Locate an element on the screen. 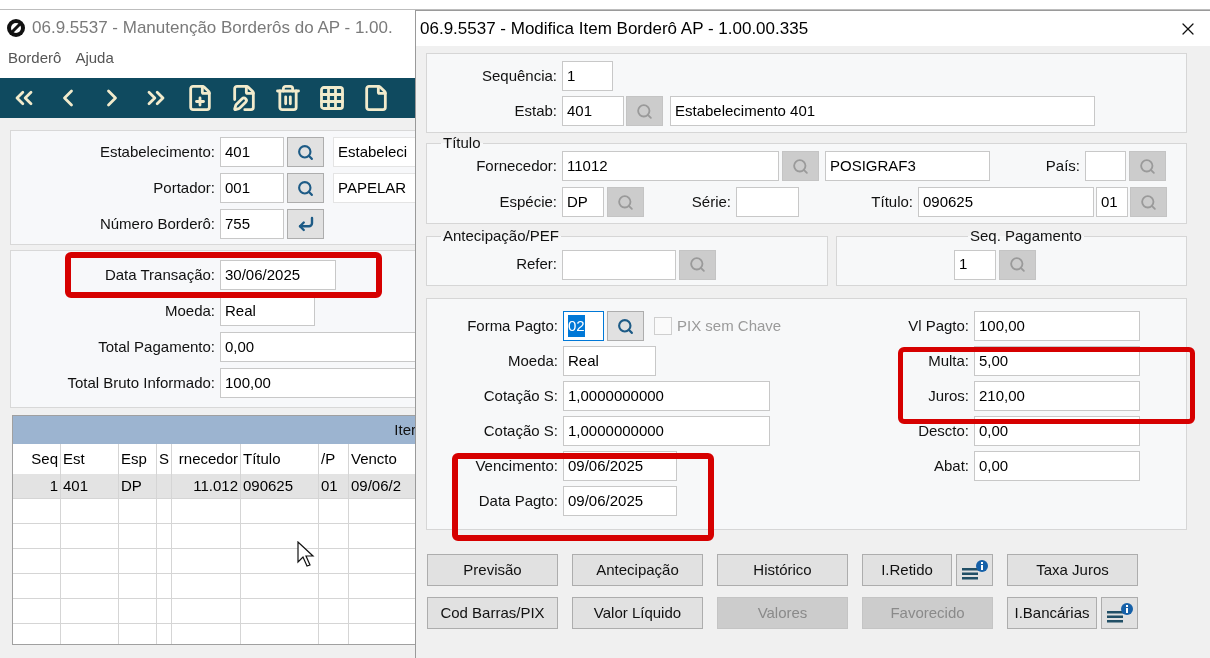 This screenshot has height=658, width=1210. field-label: Espécie: is located at coordinates (528, 201).